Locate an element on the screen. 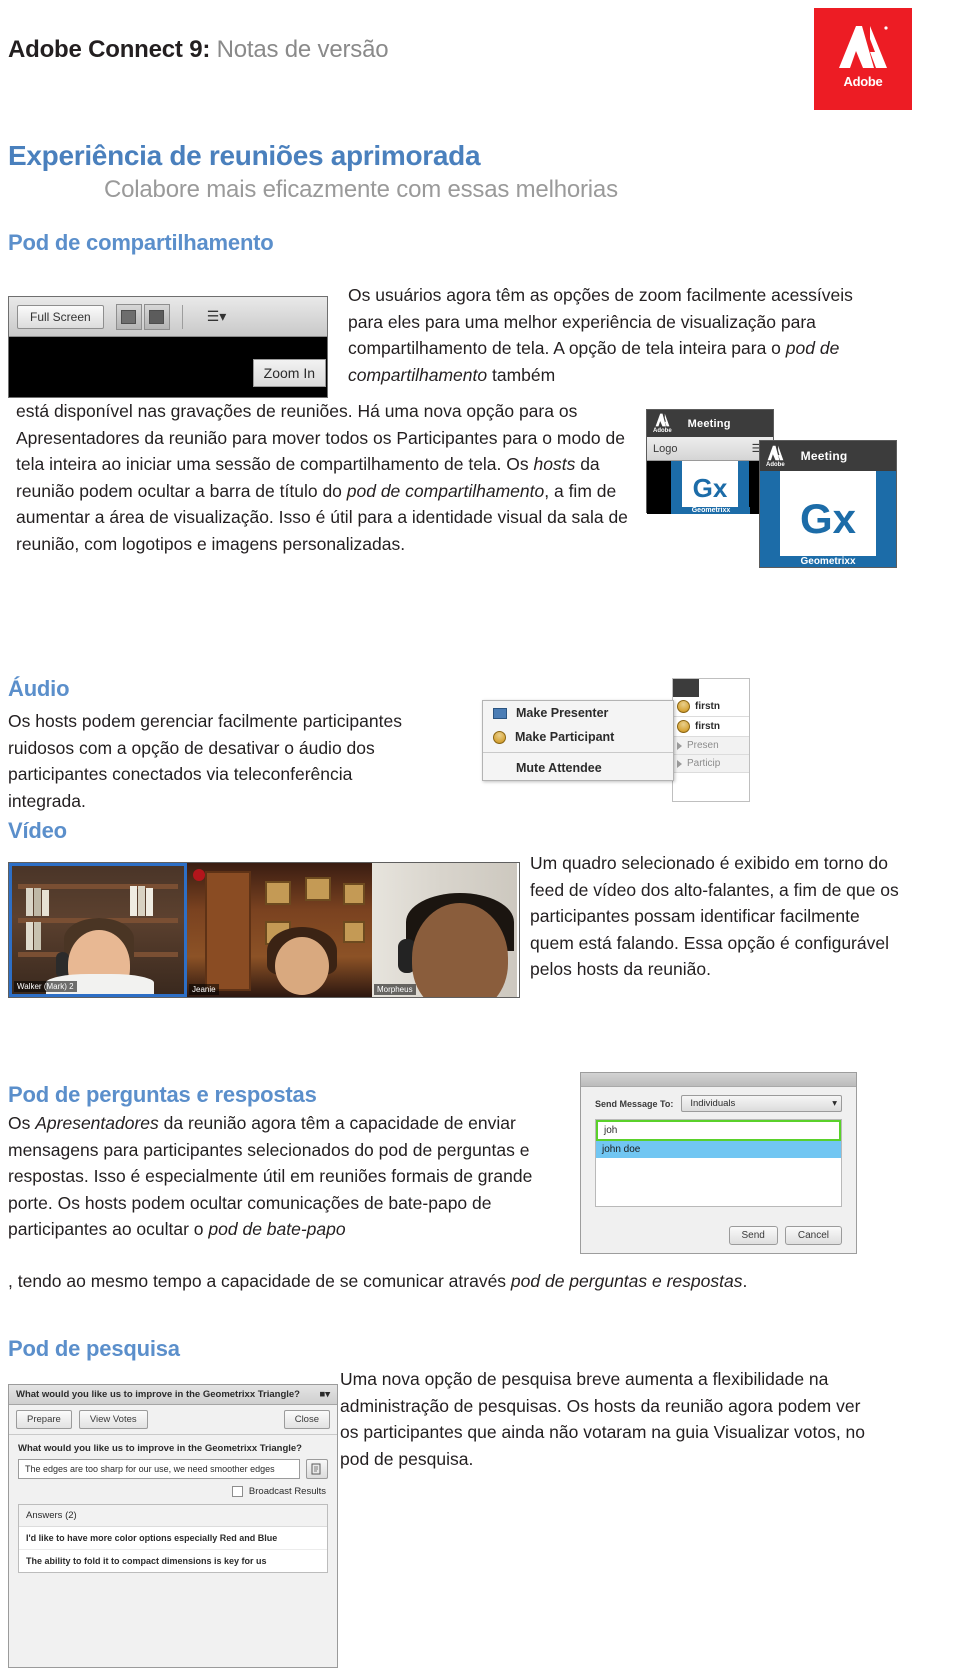 This screenshot has height=1668, width=960. video-tile-label: Jeanie is located at coordinates (204, 989).